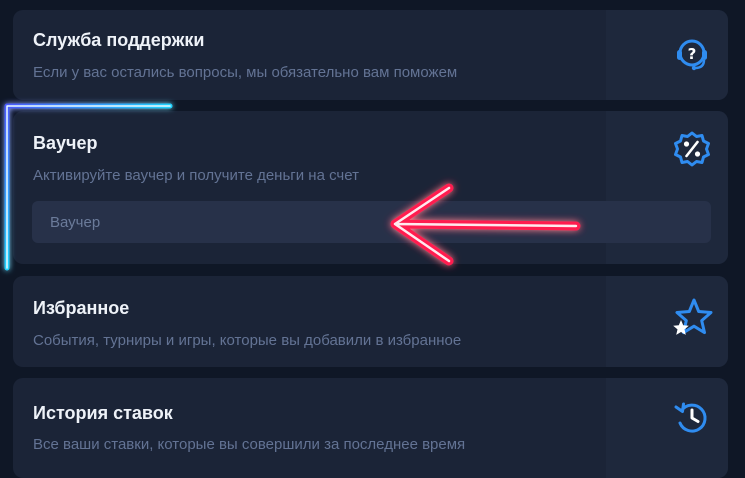  What do you see at coordinates (692, 318) in the screenshot?
I see `star-icon` at bounding box center [692, 318].